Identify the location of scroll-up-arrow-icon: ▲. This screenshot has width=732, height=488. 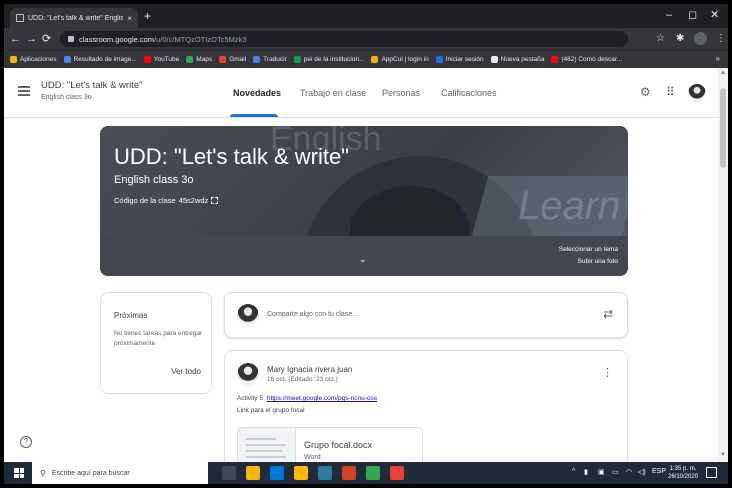
(723, 73).